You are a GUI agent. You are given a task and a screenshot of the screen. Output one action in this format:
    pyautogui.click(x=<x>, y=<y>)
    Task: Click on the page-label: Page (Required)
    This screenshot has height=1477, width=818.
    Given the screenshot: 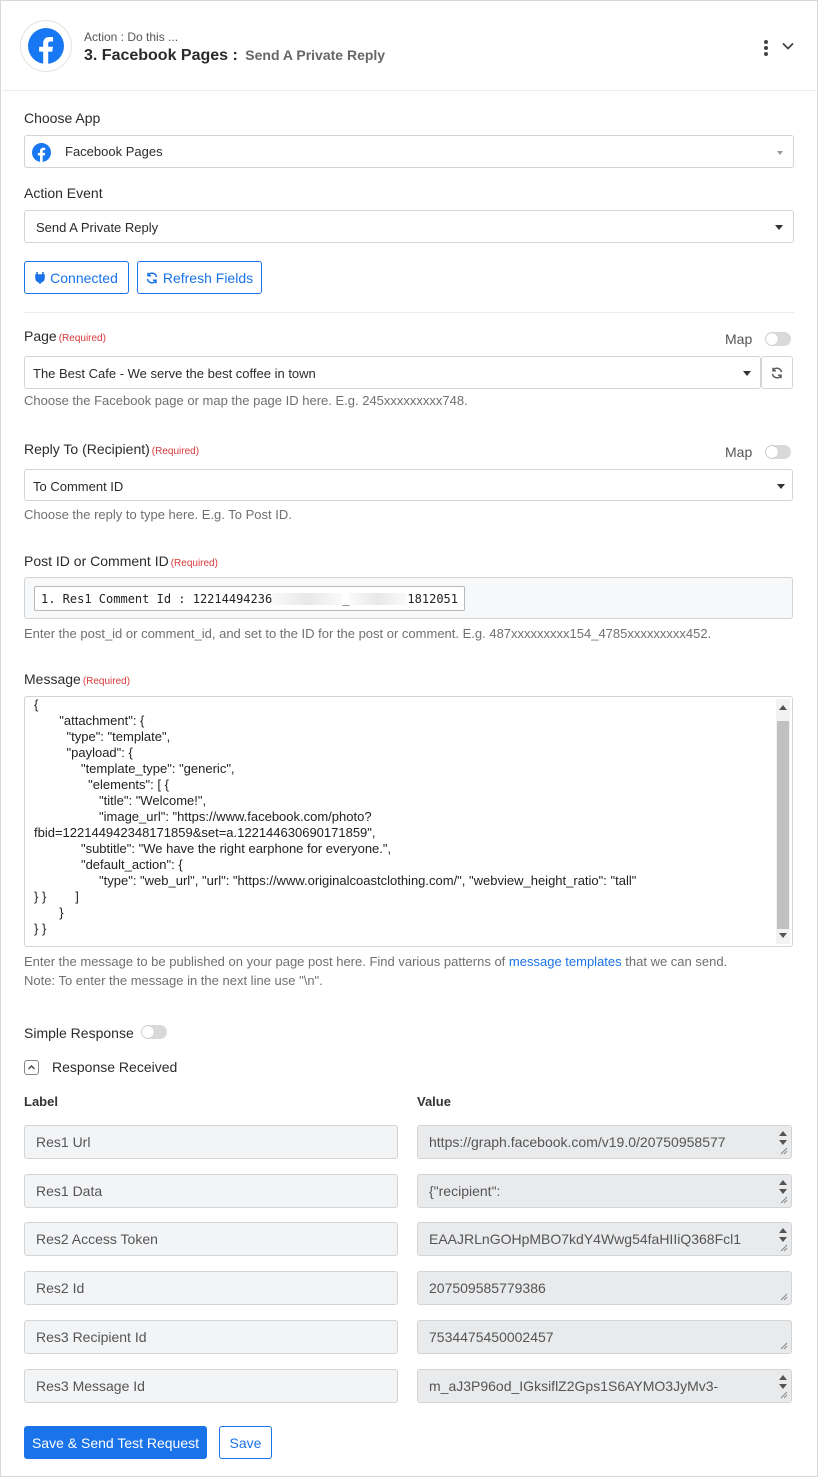 What is the action you would take?
    pyautogui.click(x=65, y=336)
    